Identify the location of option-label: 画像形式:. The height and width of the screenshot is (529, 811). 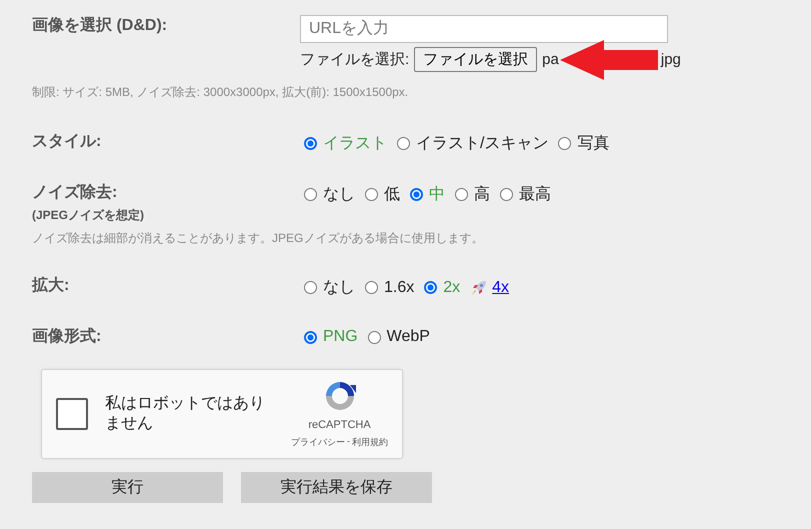
(67, 336).